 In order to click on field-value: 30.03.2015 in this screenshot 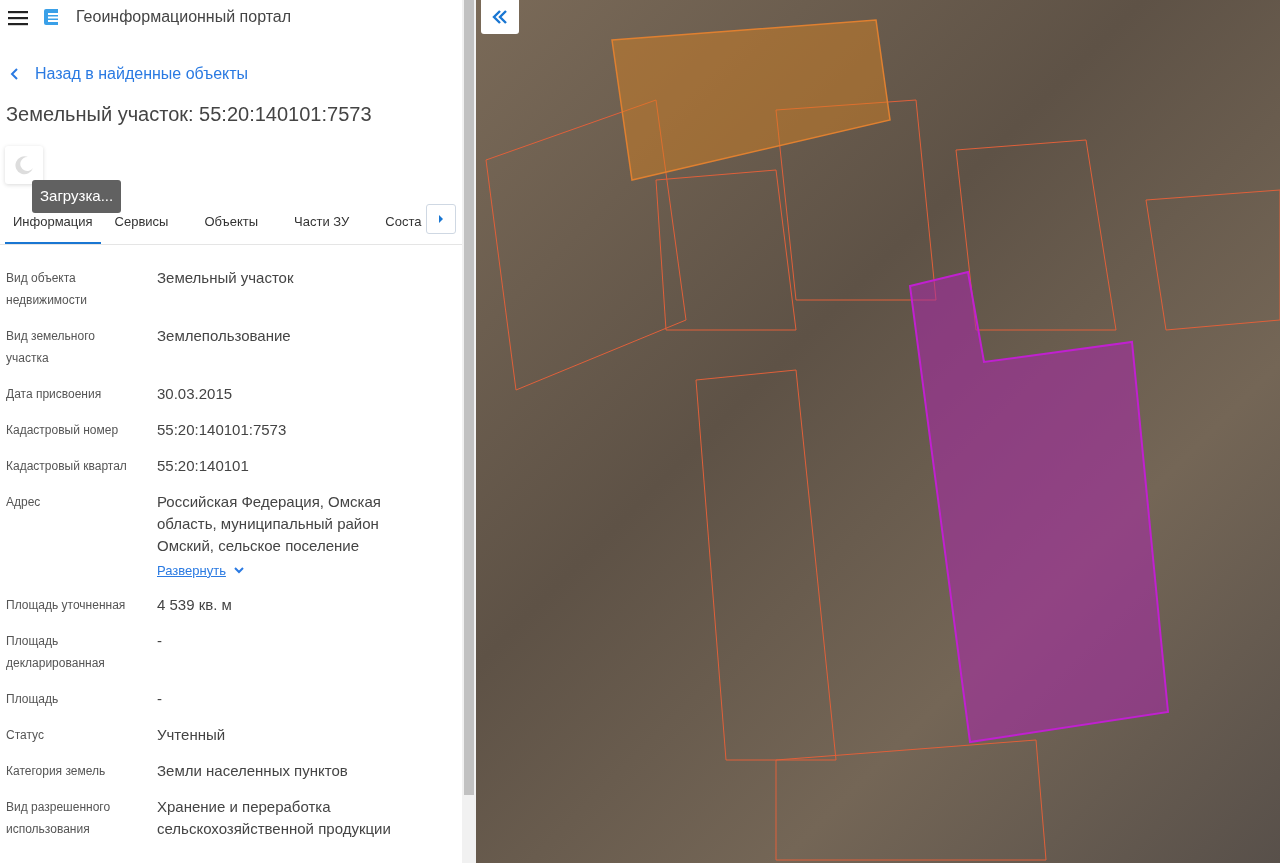, I will do `click(195, 393)`.